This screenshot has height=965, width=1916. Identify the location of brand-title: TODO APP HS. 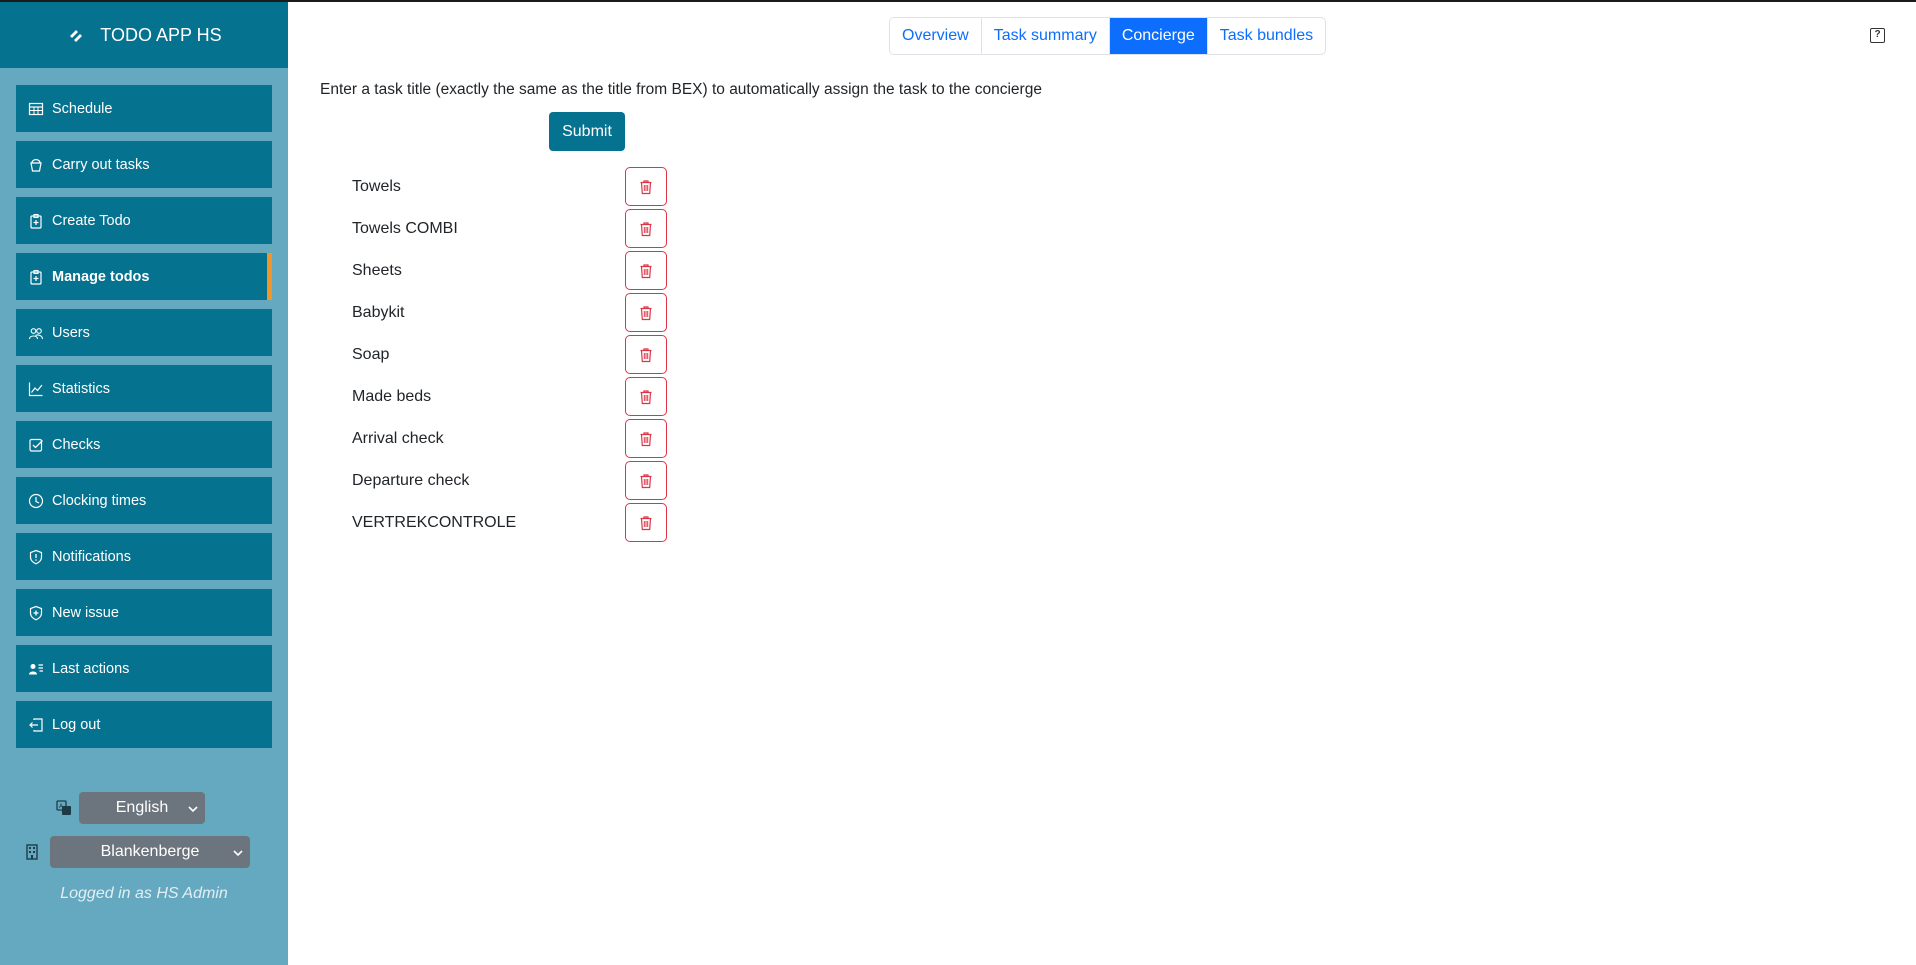
(161, 34).